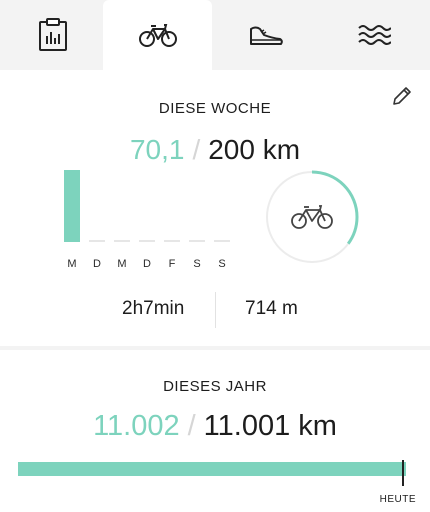 This screenshot has width=430, height=512. What do you see at coordinates (157, 149) in the screenshot?
I see `week-current-distance: 70,1` at bounding box center [157, 149].